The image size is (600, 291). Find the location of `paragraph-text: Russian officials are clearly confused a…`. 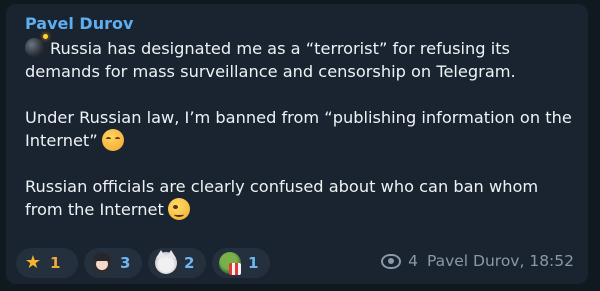

paragraph-text: Russian officials are clearly confused a… is located at coordinates (282, 198).